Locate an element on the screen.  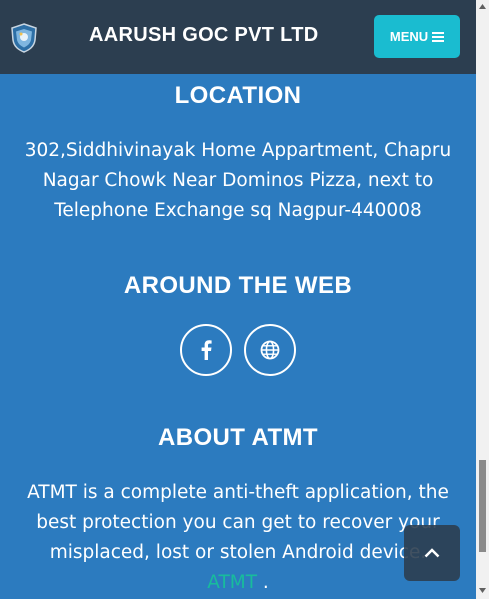
social-links is located at coordinates (238, 350).